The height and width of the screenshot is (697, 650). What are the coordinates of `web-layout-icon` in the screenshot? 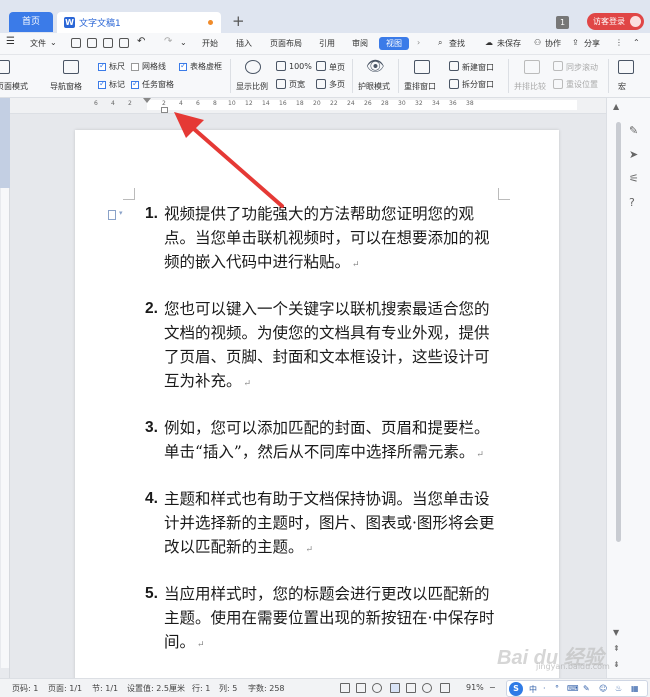 It's located at (427, 688).